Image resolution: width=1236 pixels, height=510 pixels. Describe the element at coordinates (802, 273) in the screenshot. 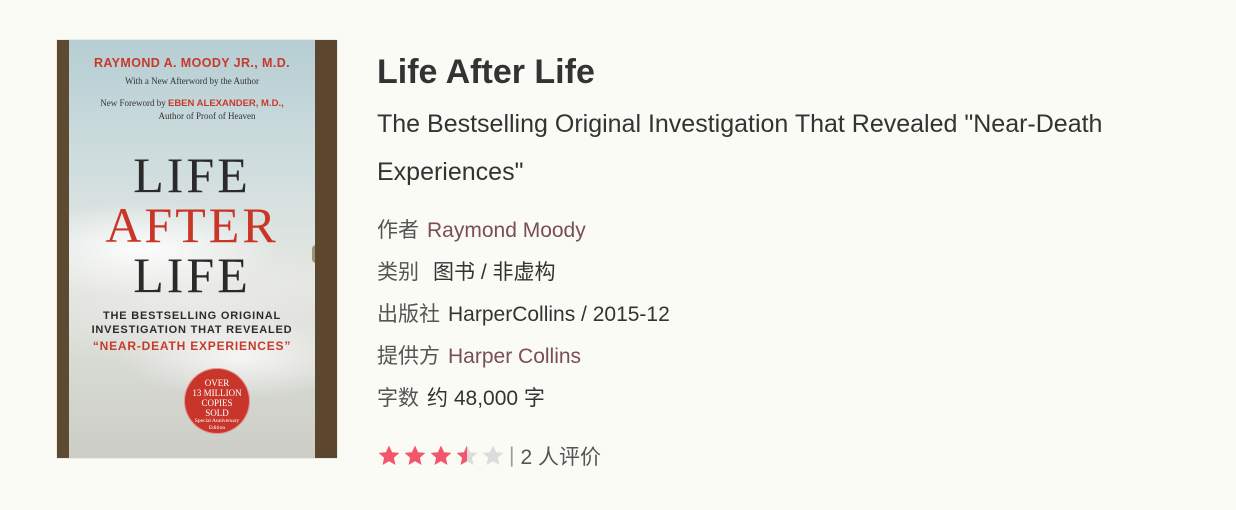

I see `meta-category-row: 类别 图书 / 非虚构` at that location.